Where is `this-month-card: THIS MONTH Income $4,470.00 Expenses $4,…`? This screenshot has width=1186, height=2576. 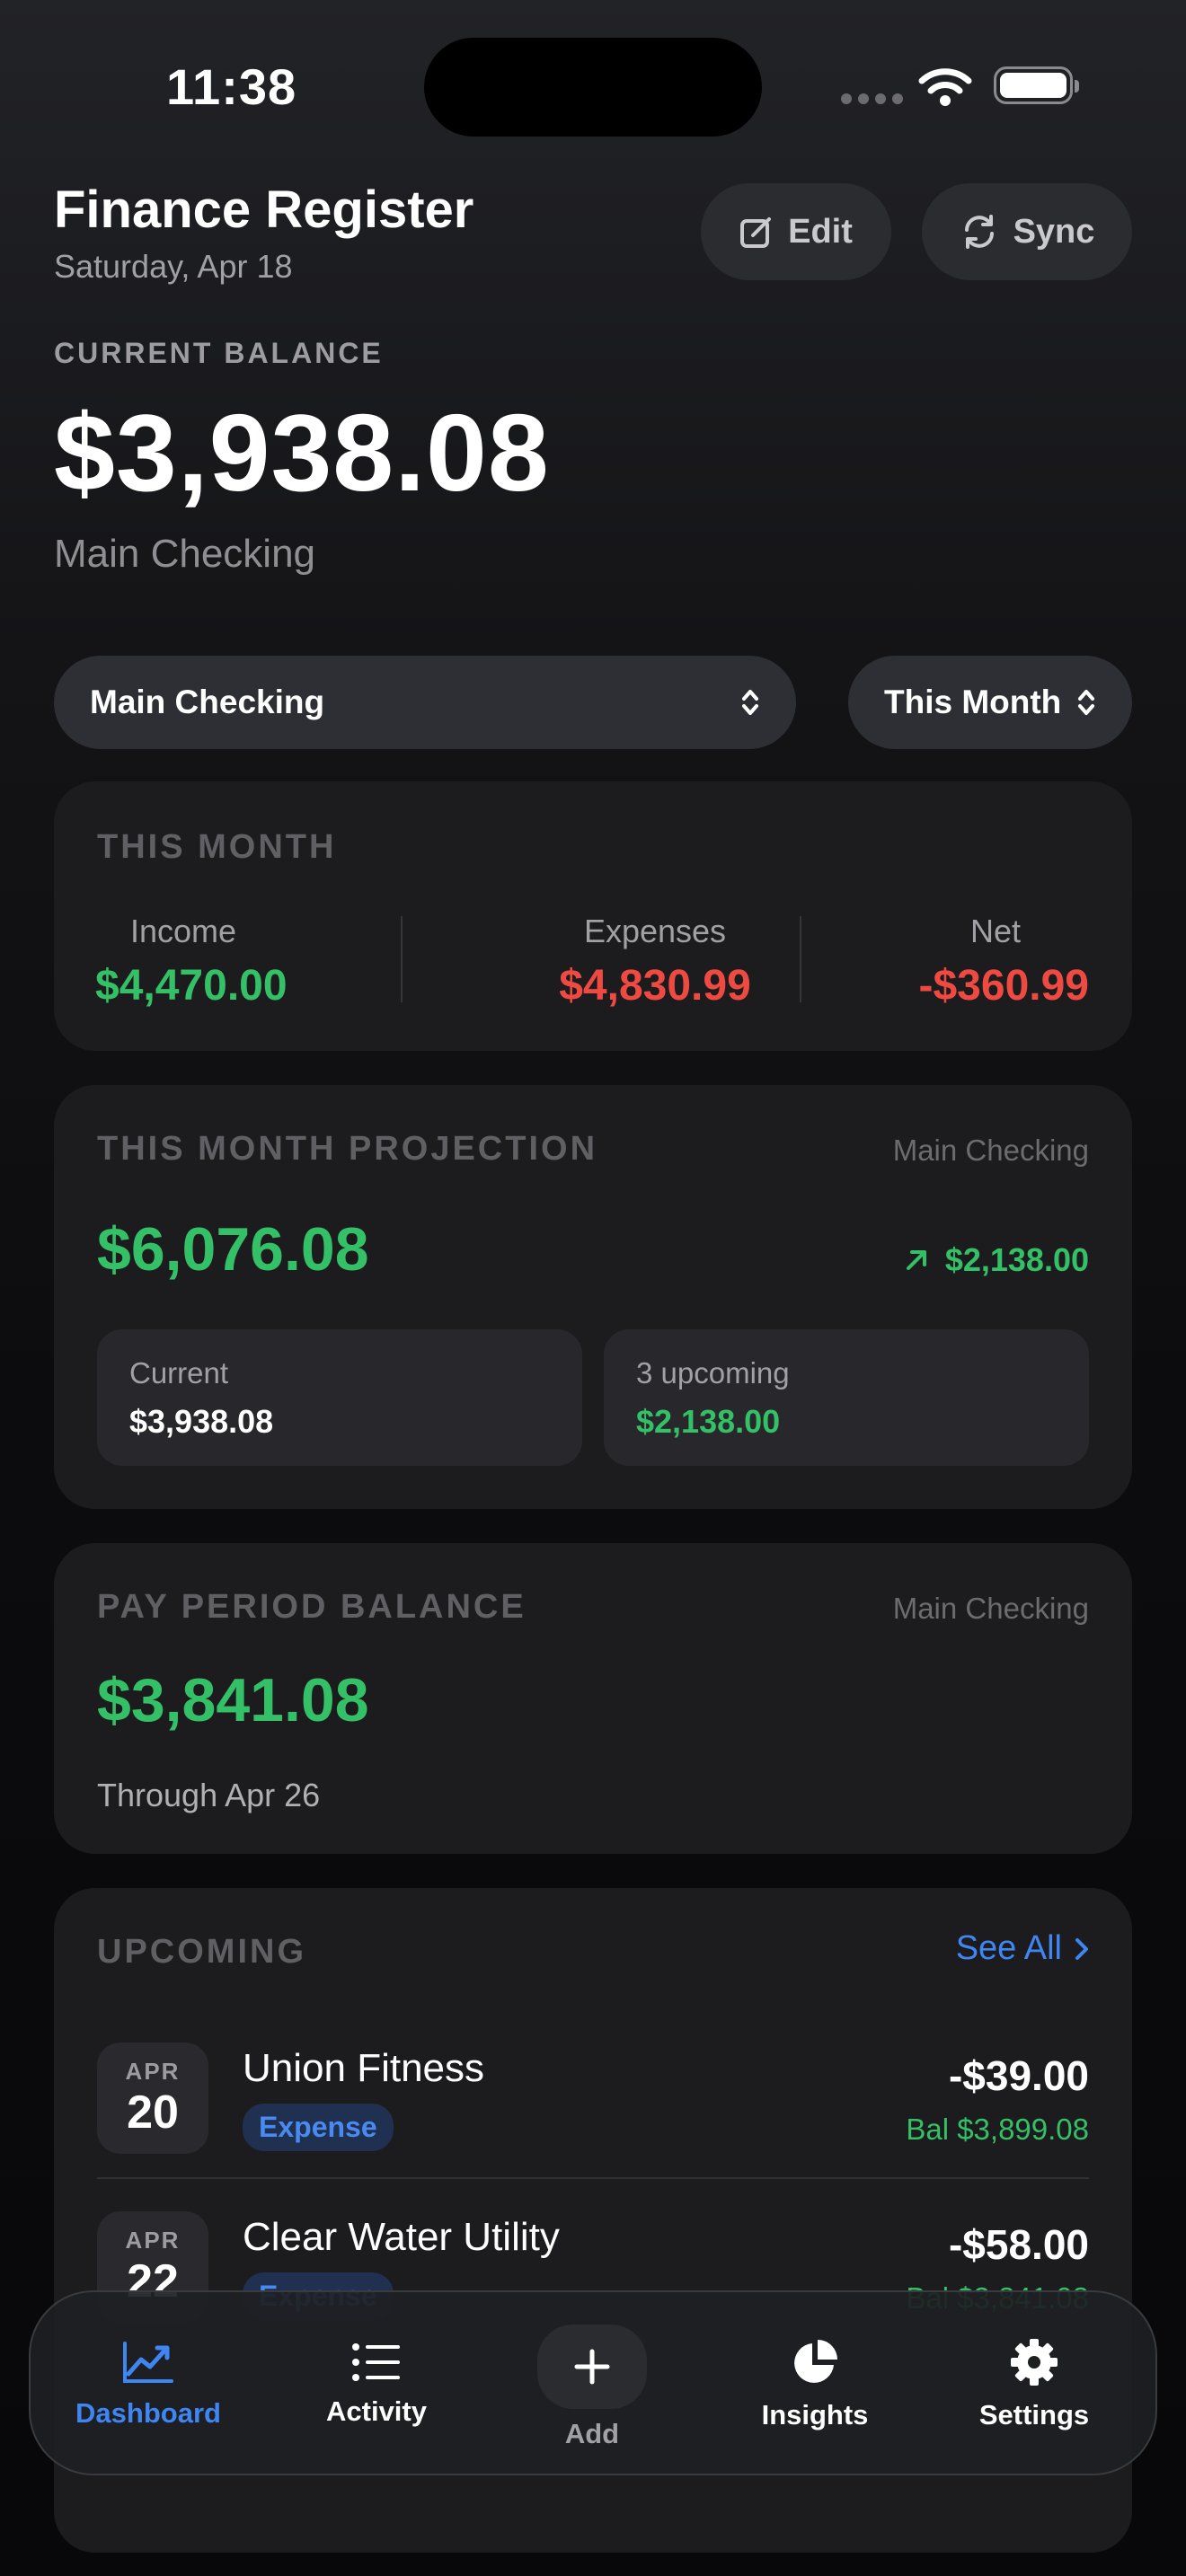 this-month-card: THIS MONTH Income $4,470.00 Expenses $4,… is located at coordinates (593, 916).